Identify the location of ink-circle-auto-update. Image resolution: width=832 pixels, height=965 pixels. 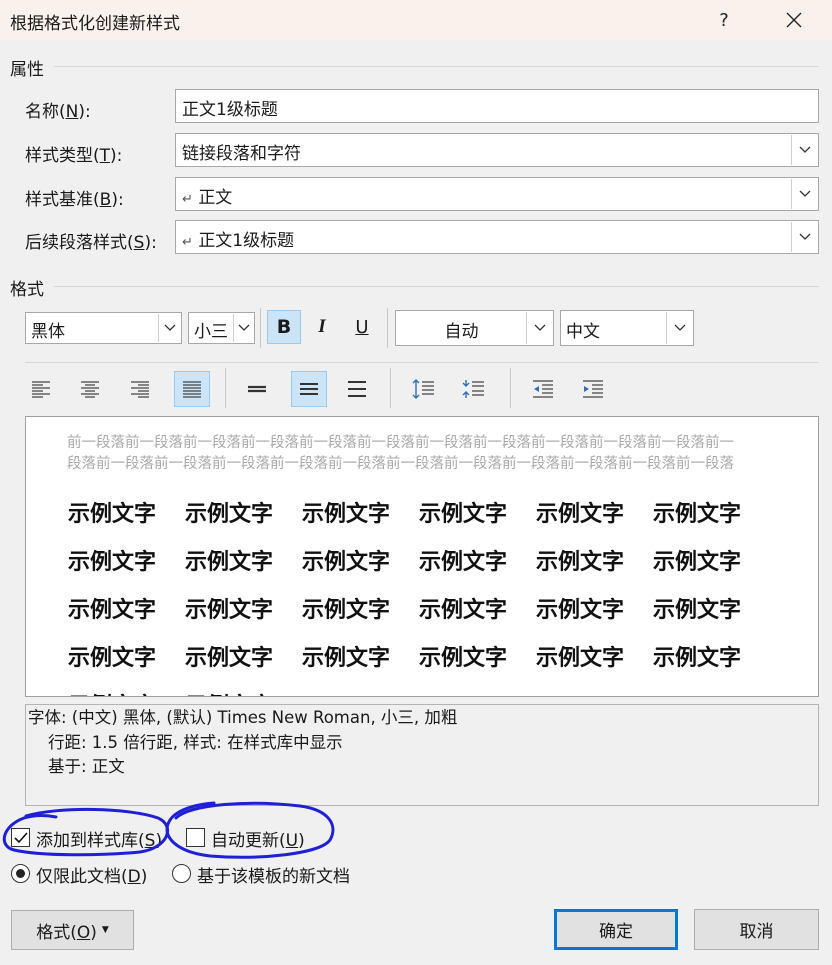
(250, 830).